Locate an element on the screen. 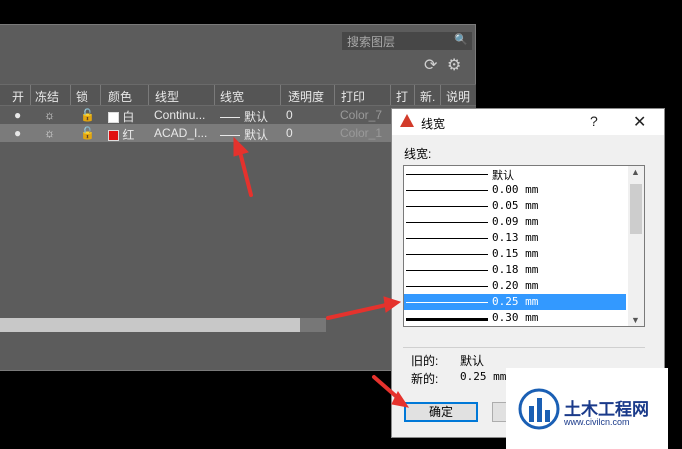 The height and width of the screenshot is (449, 682). watermark-url: www.civilcn.com is located at coordinates (597, 422).